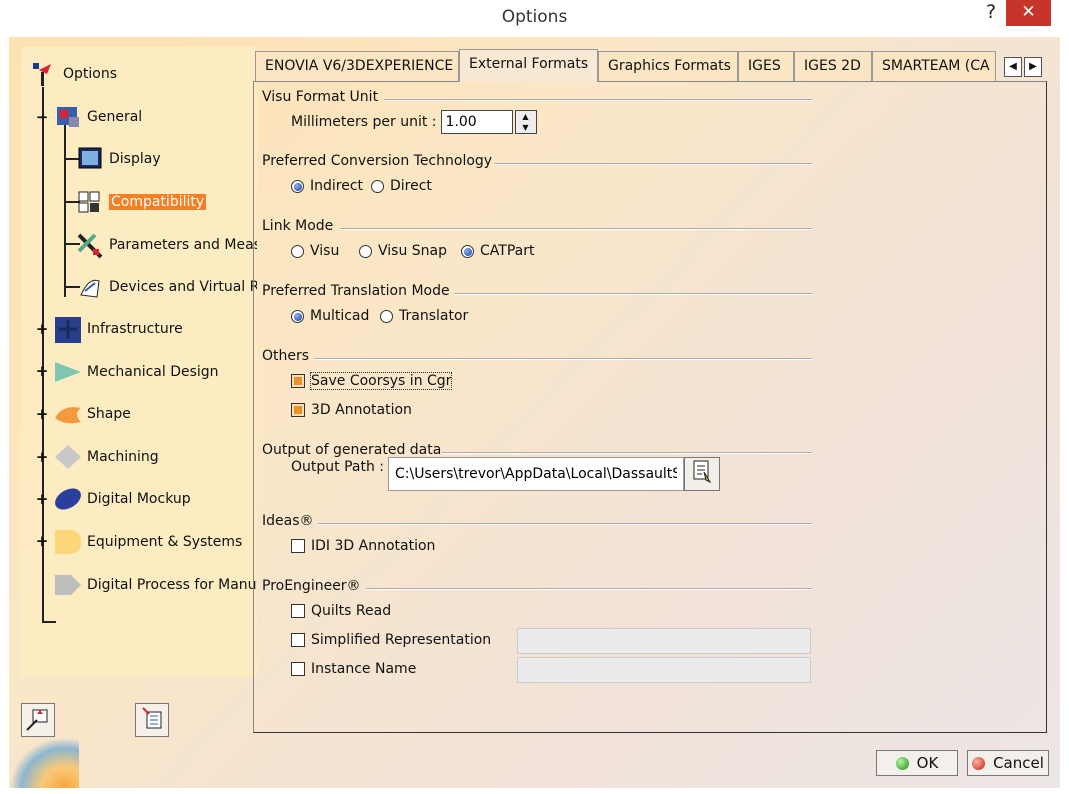  I want to click on browse-button, so click(702, 474).